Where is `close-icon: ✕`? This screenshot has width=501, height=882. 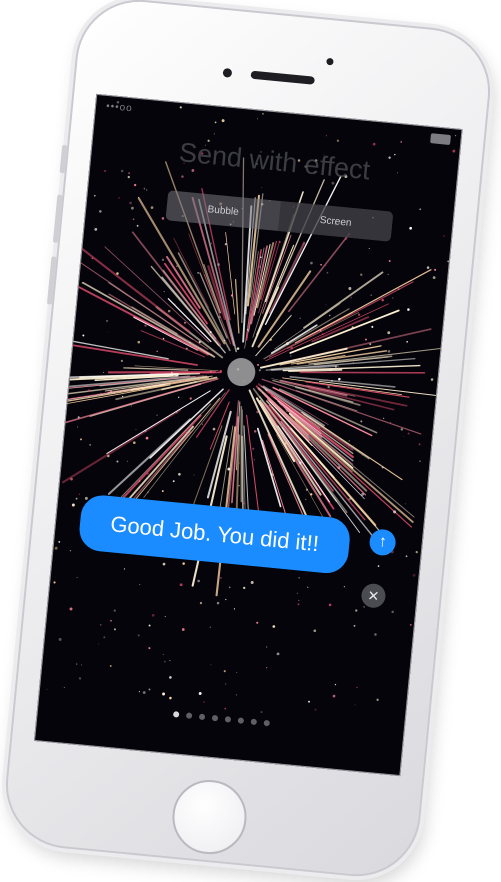 close-icon: ✕ is located at coordinates (373, 596).